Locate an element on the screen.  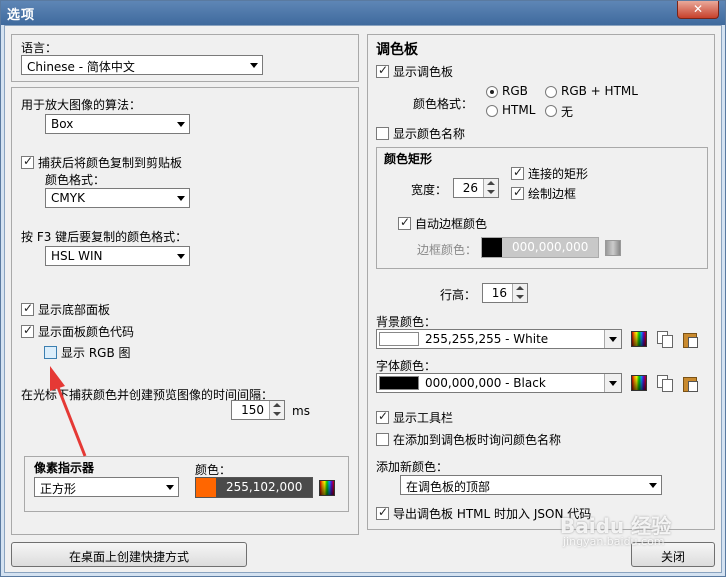
row-height-spinner: 16 is located at coordinates (505, 293).